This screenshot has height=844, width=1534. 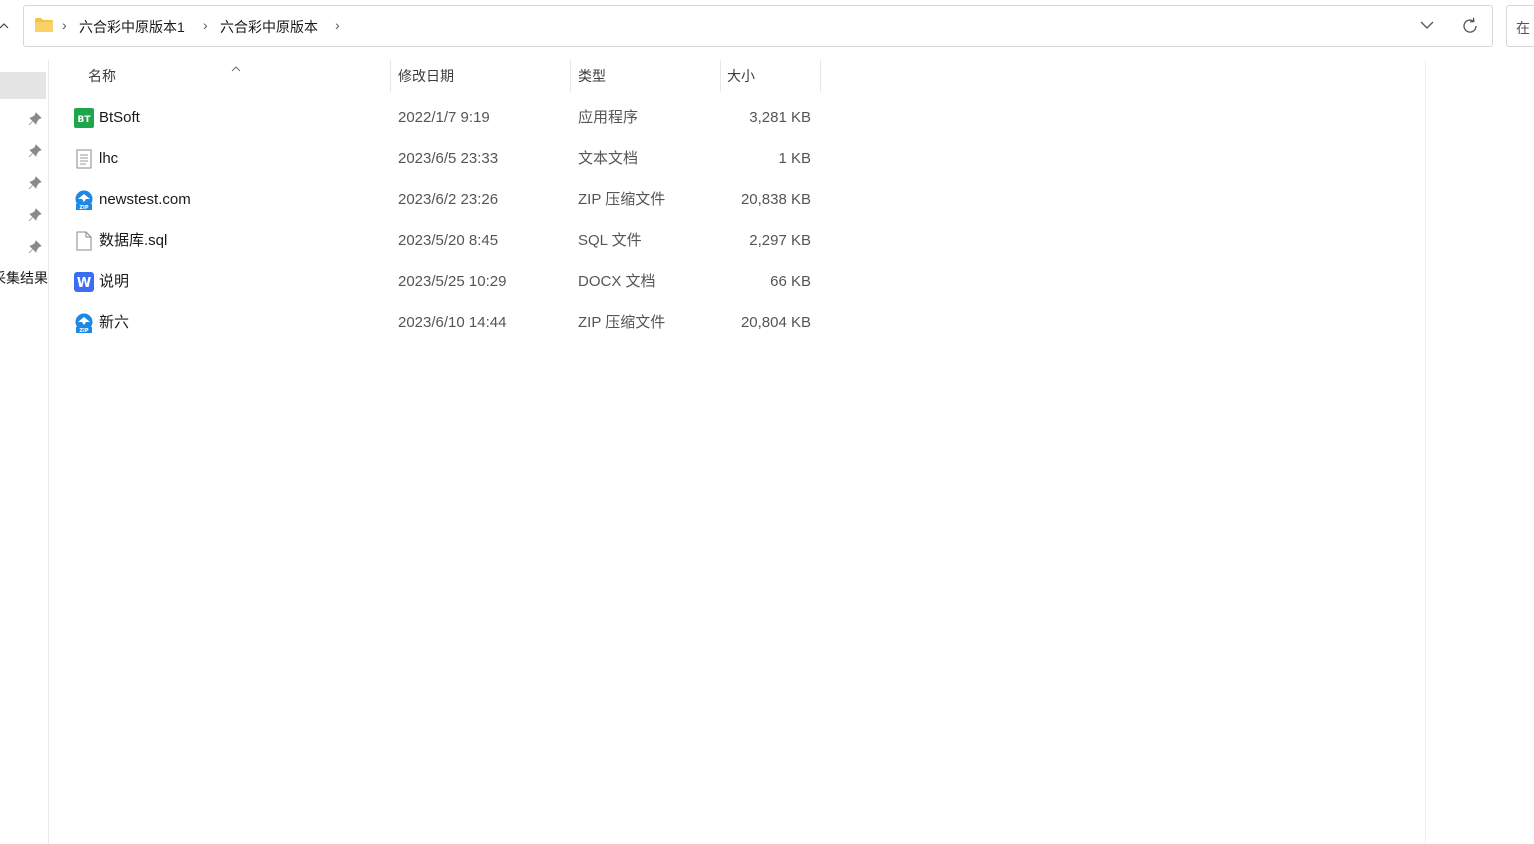 What do you see at coordinates (452, 281) in the screenshot?
I see `file-date: 2023/5/25 10:29` at bounding box center [452, 281].